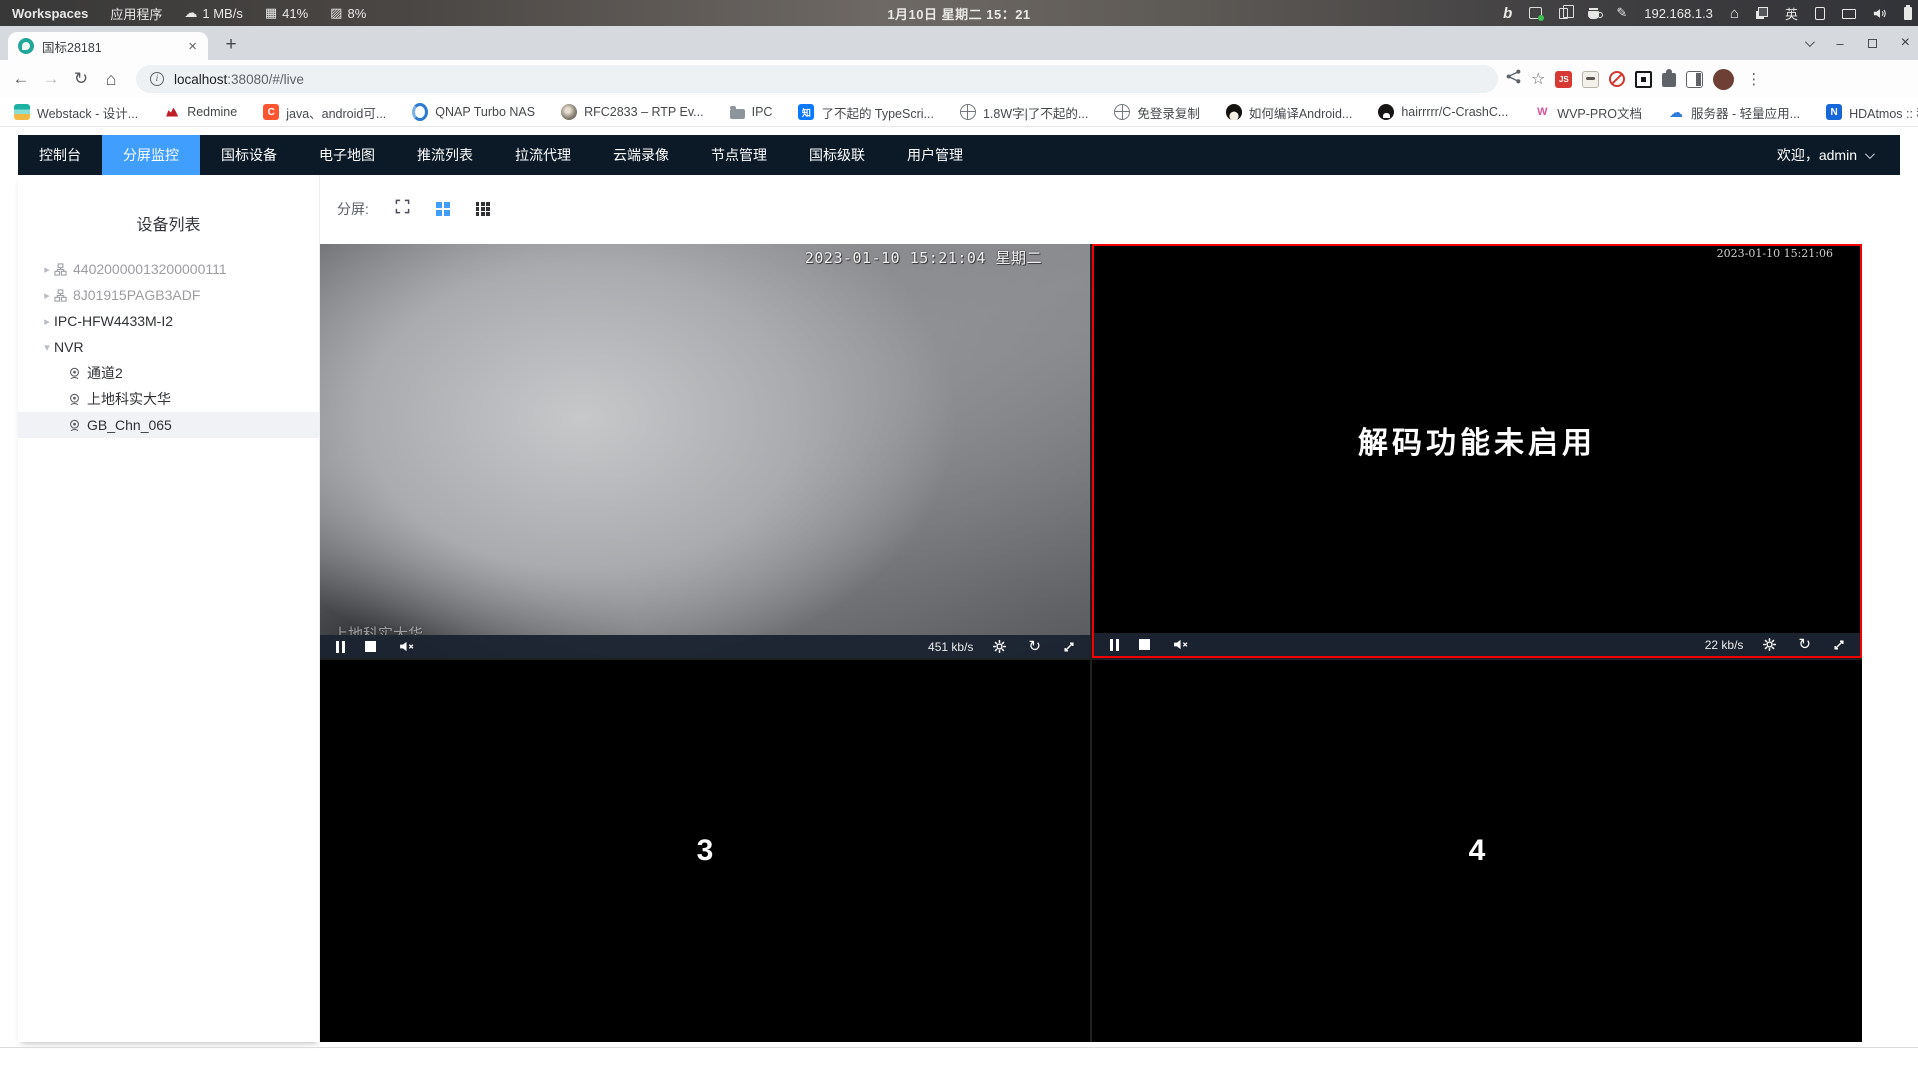 The width and height of the screenshot is (1918, 1078). I want to click on nav-item-cloud-record: 云端录像, so click(641, 155).